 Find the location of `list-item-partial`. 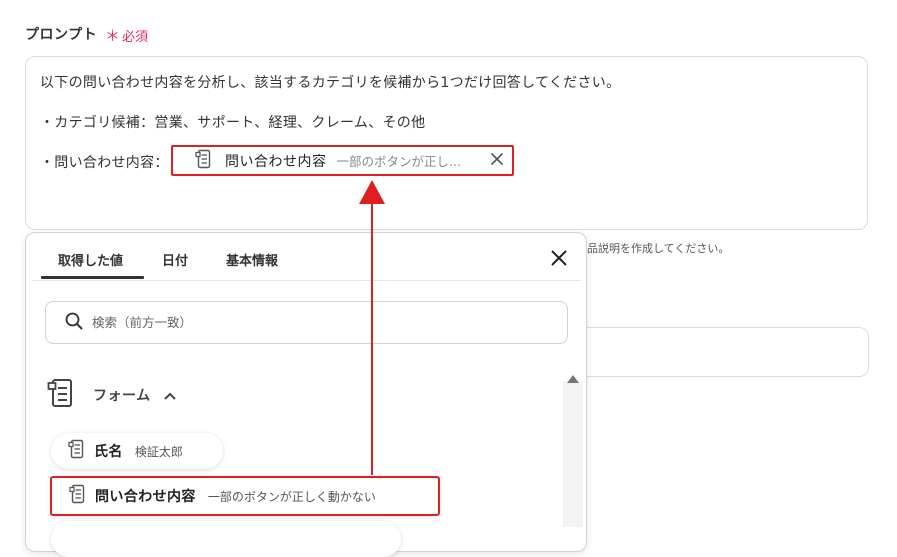

list-item-partial is located at coordinates (226, 539).